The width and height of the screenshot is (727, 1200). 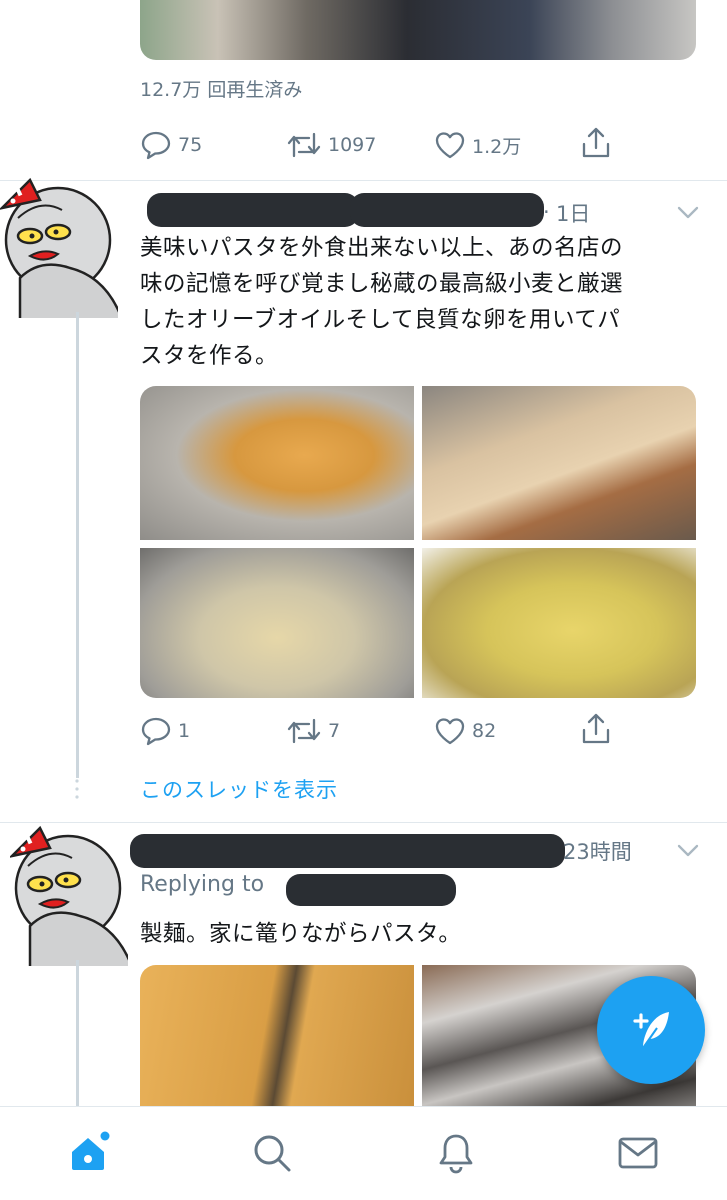 What do you see at coordinates (497, 146) in the screenshot?
I see `like-count: 1.2万` at bounding box center [497, 146].